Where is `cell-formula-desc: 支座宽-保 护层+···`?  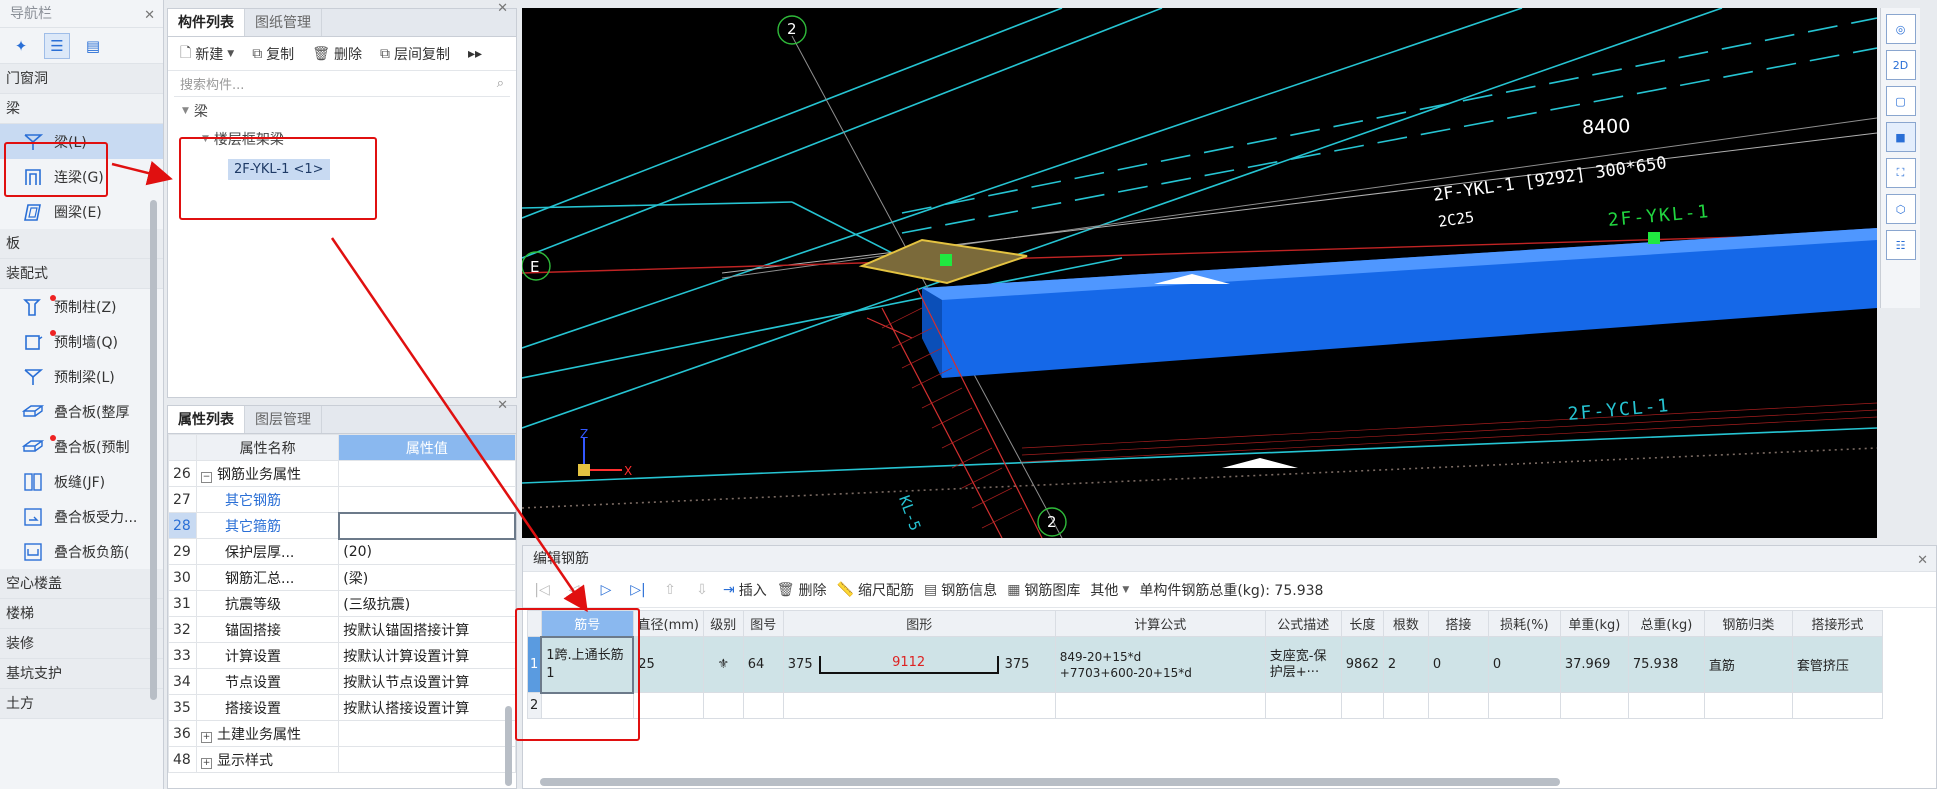
cell-formula-desc: 支座宽-保 护层+··· is located at coordinates (1303, 664).